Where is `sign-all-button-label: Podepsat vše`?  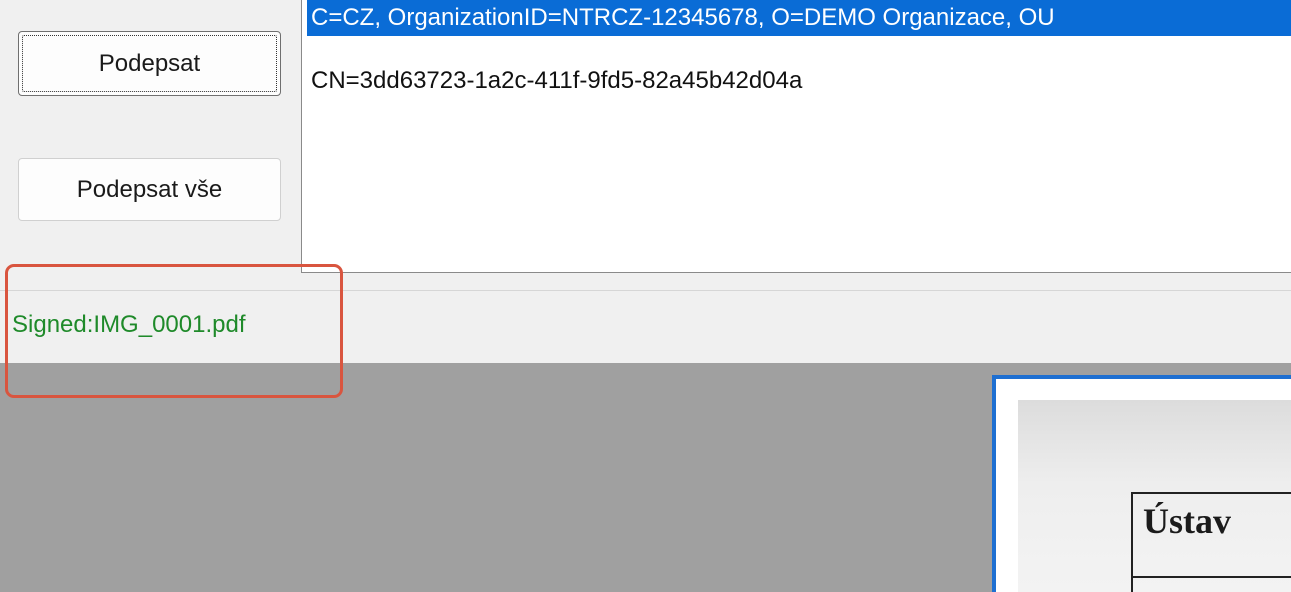 sign-all-button-label: Podepsat vše is located at coordinates (149, 189).